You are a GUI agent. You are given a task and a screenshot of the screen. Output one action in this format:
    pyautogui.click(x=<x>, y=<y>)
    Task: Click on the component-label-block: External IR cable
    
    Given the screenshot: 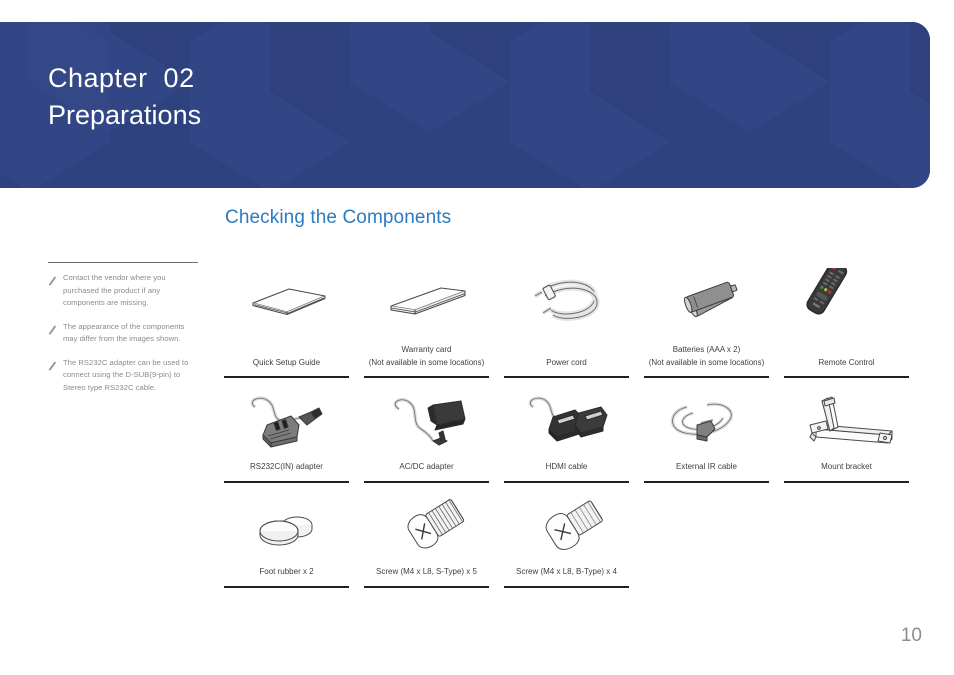 What is the action you would take?
    pyautogui.click(x=706, y=468)
    